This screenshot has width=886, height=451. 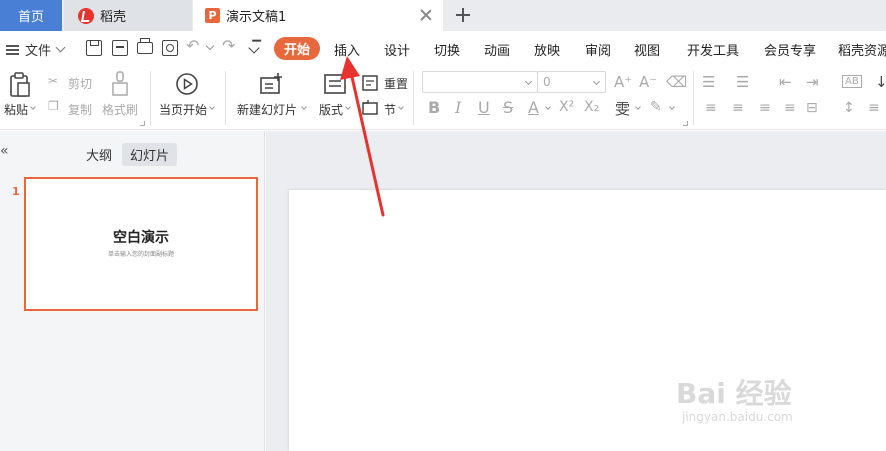 I want to click on font-color-icon: A, so click(x=533, y=107).